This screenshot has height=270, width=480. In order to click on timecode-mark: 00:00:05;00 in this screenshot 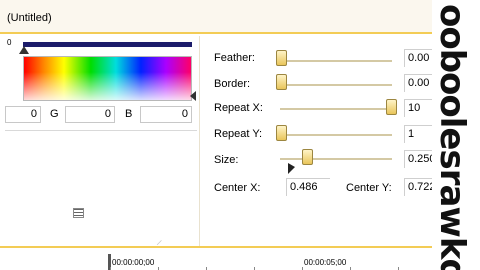, I will do `click(325, 262)`.